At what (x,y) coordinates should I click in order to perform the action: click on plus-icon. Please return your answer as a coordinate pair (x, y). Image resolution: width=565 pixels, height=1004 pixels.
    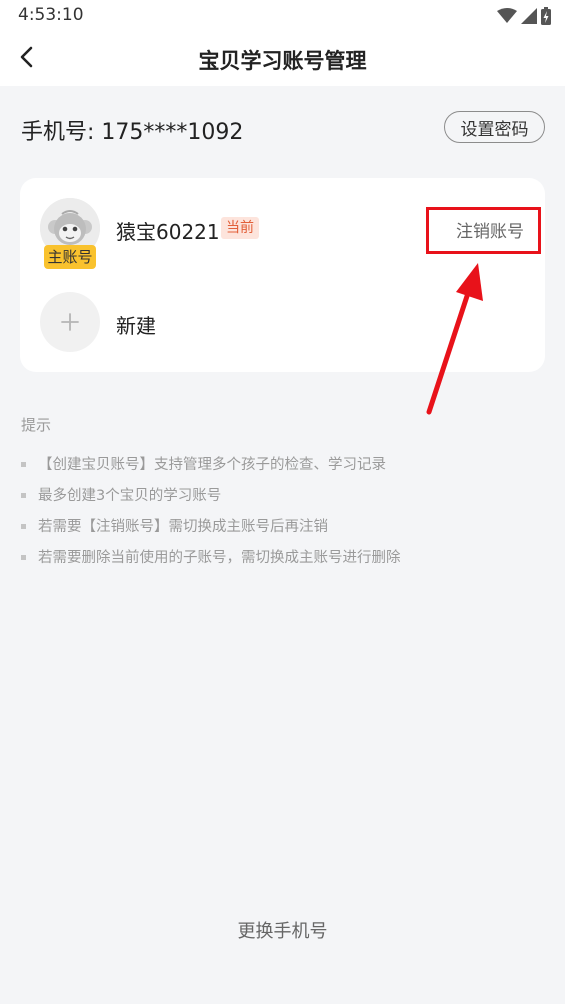
    Looking at the image, I should click on (70, 322).